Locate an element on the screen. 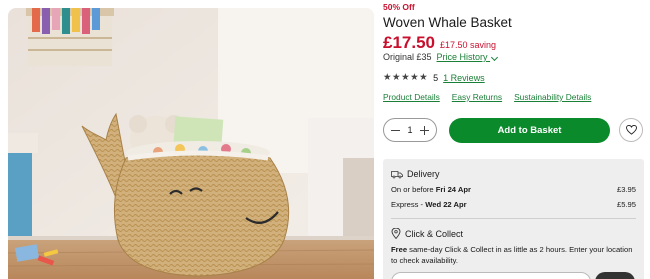 The image size is (650, 279). star-rating: ★★★★★ is located at coordinates (405, 77).